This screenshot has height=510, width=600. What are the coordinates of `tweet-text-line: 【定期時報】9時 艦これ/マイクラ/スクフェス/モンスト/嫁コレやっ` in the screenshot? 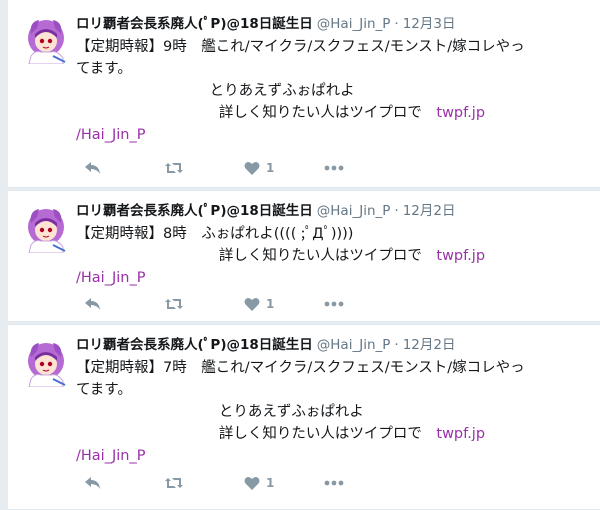 It's located at (300, 47).